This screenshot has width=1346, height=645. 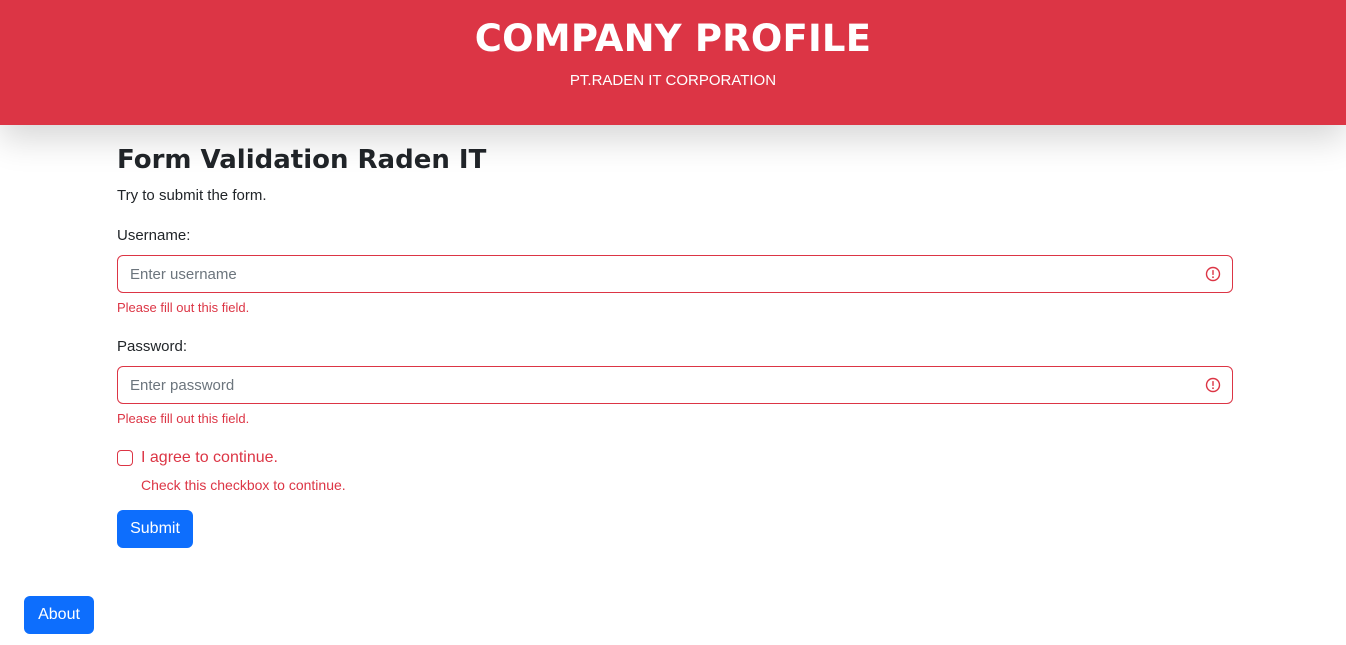 I want to click on form-description: Try to submit the form., so click(x=192, y=195).